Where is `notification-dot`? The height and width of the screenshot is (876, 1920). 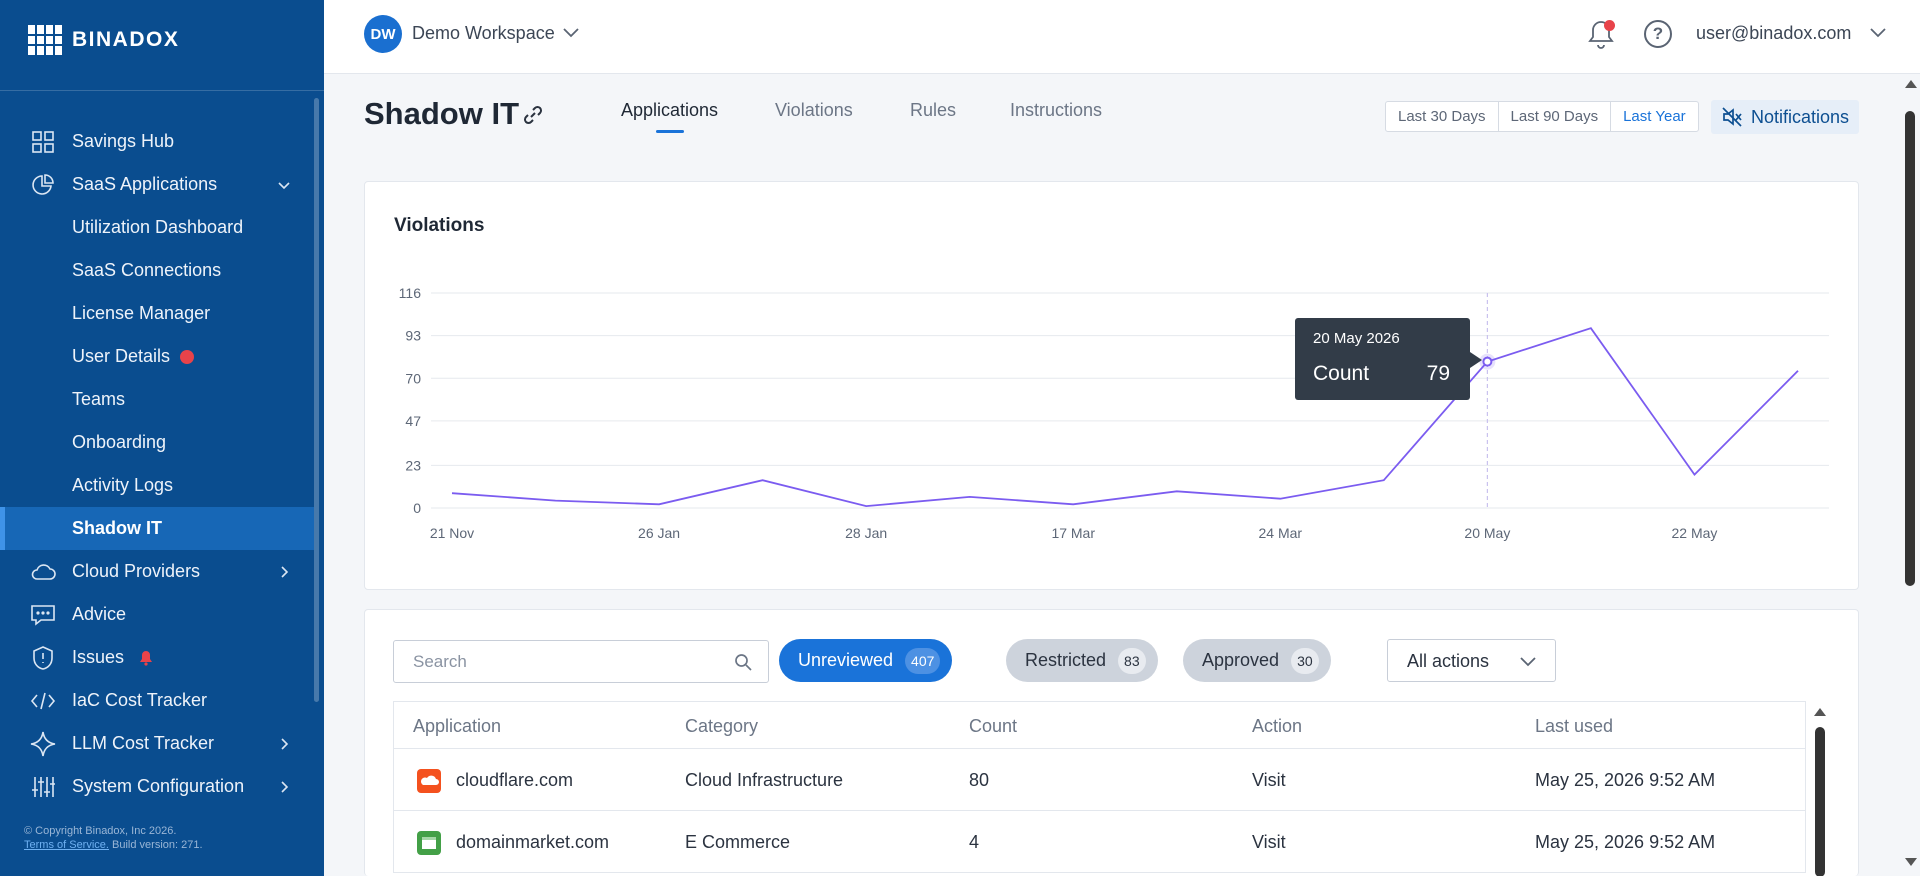 notification-dot is located at coordinates (1609, 25).